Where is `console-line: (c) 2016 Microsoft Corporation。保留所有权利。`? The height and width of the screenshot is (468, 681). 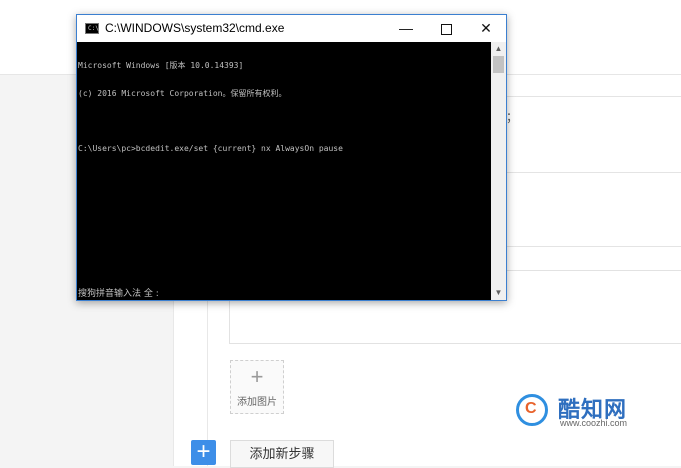
console-line: (c) 2016 Microsoft Corporation。保留所有权利。 is located at coordinates (182, 94).